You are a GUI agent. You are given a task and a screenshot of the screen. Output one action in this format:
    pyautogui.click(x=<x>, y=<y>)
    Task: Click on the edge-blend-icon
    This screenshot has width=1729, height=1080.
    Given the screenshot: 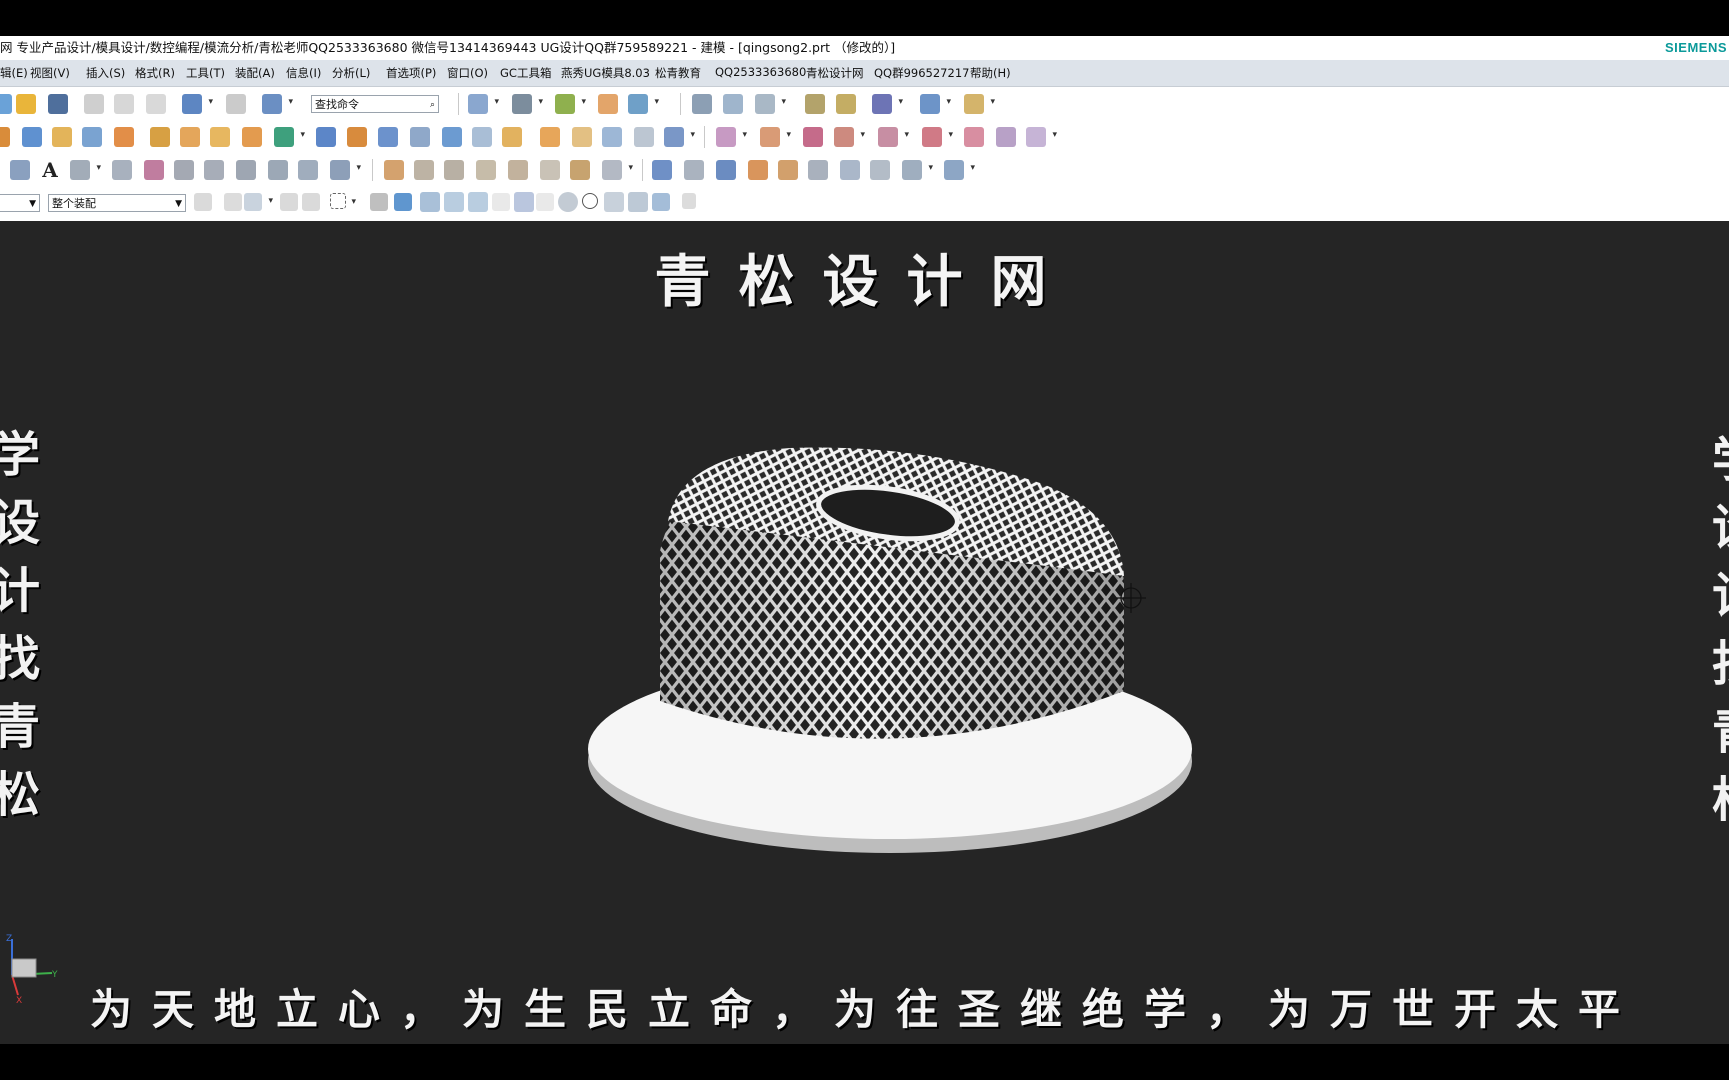 What is the action you would take?
    pyautogui.click(x=582, y=137)
    